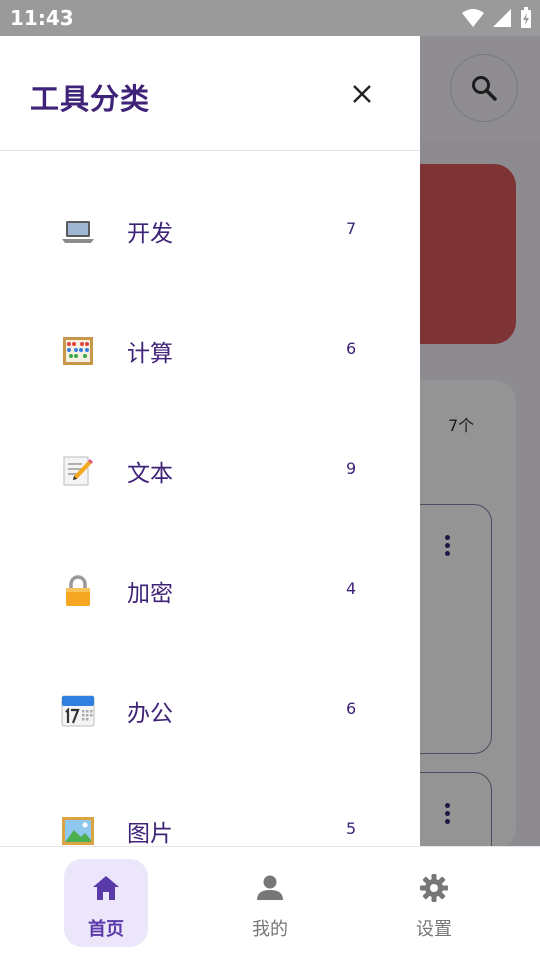 This screenshot has height=961, width=540. I want to click on category-label: 图片, so click(150, 833).